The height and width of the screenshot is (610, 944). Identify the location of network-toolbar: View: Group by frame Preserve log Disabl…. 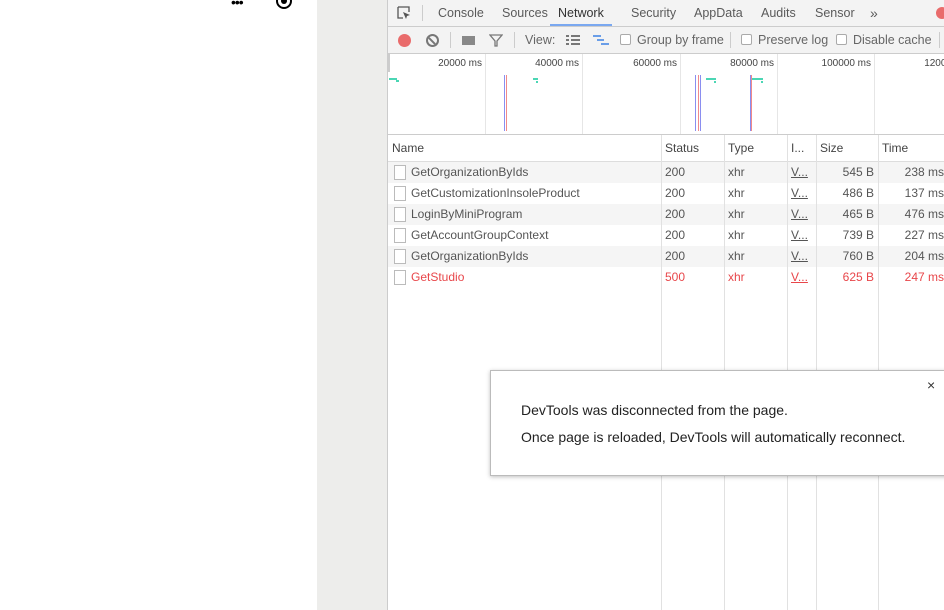
(666, 40).